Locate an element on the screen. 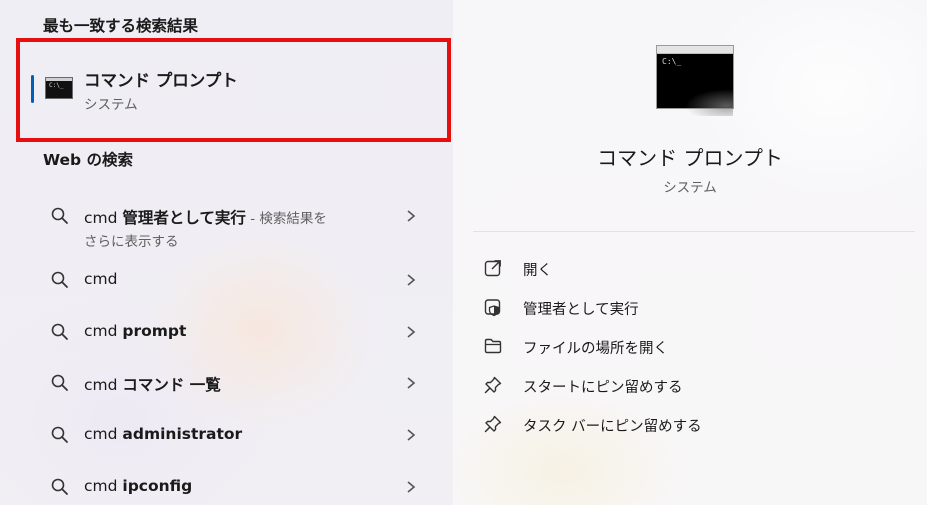 The height and width of the screenshot is (505, 927). action-label: 開く is located at coordinates (537, 271).